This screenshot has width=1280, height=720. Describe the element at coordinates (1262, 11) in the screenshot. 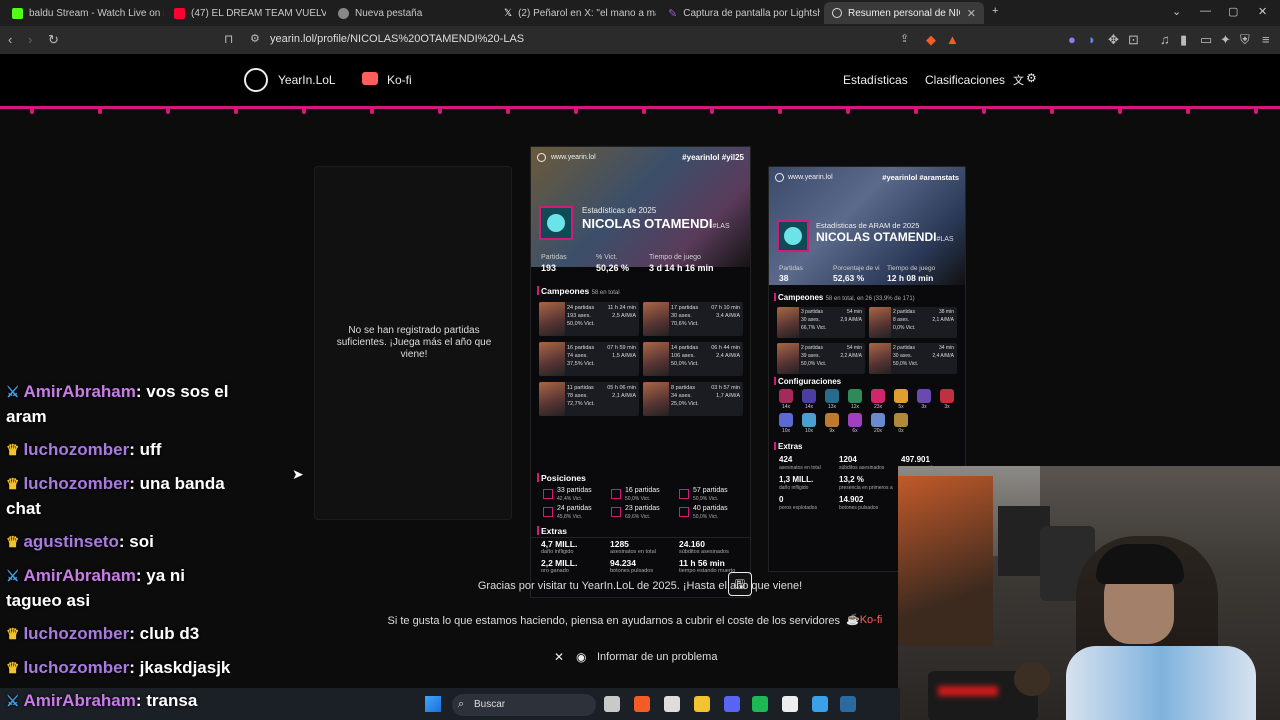

I see `close-window-icon: ✕` at that location.